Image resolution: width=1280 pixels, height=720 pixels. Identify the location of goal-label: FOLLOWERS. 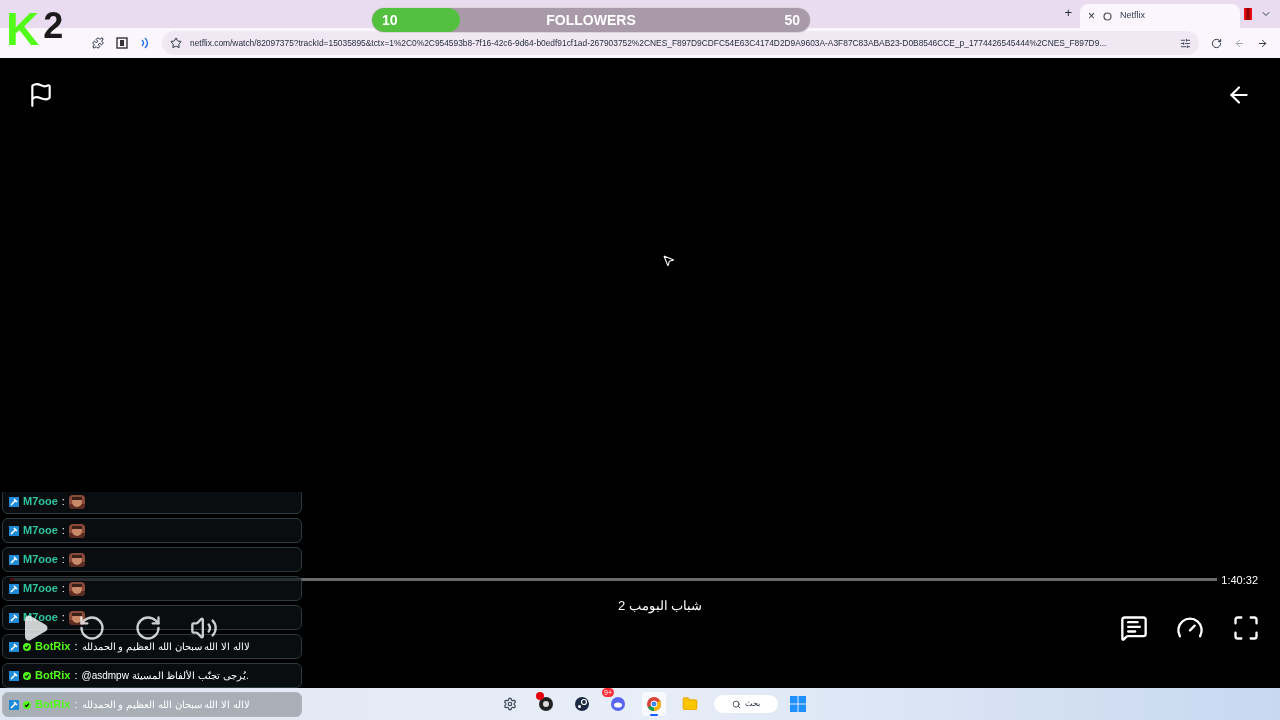
(591, 20).